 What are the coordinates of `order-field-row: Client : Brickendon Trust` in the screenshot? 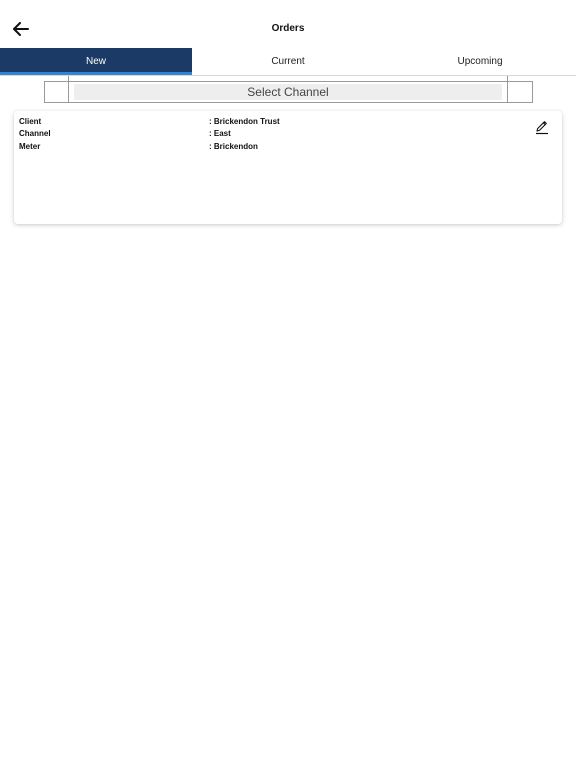 It's located at (279, 123).